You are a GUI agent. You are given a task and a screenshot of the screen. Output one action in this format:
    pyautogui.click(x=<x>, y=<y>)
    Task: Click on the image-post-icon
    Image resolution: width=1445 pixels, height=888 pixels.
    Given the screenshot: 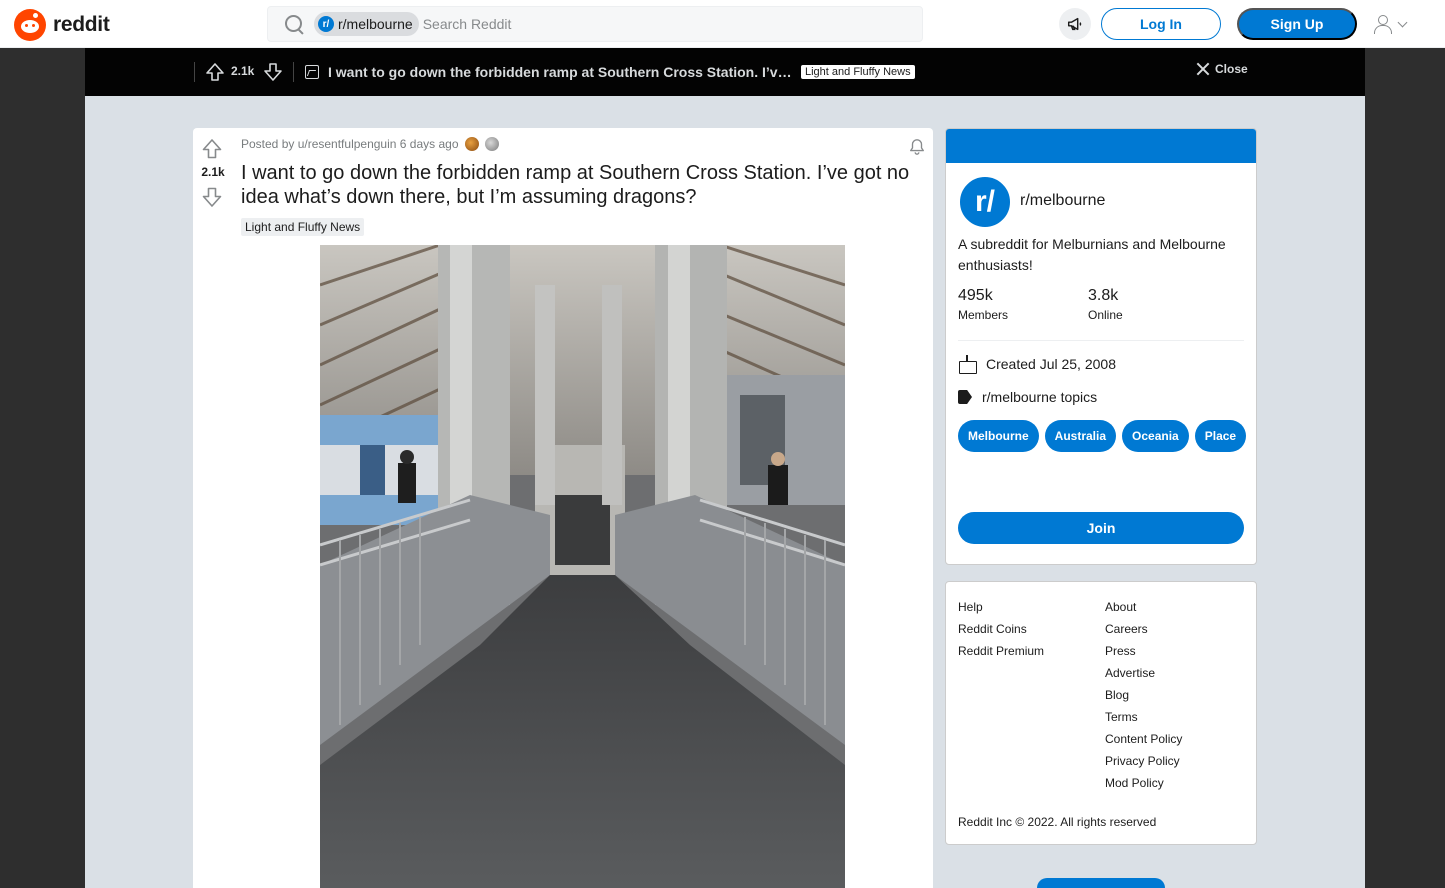 What is the action you would take?
    pyautogui.click(x=312, y=72)
    